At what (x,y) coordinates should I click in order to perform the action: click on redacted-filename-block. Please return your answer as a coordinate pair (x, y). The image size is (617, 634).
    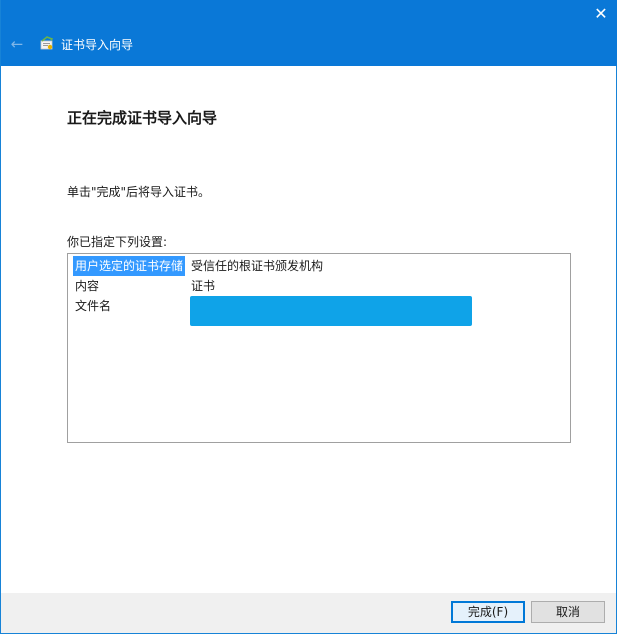
    Looking at the image, I should click on (331, 311).